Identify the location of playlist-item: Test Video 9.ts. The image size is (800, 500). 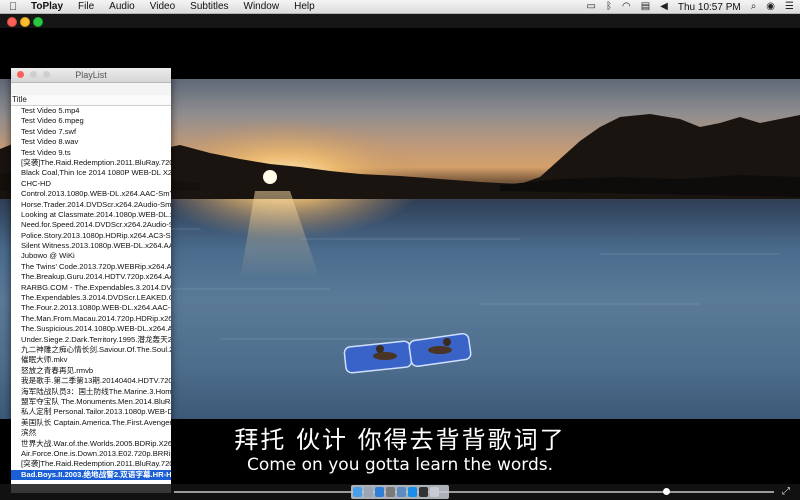
(91, 153).